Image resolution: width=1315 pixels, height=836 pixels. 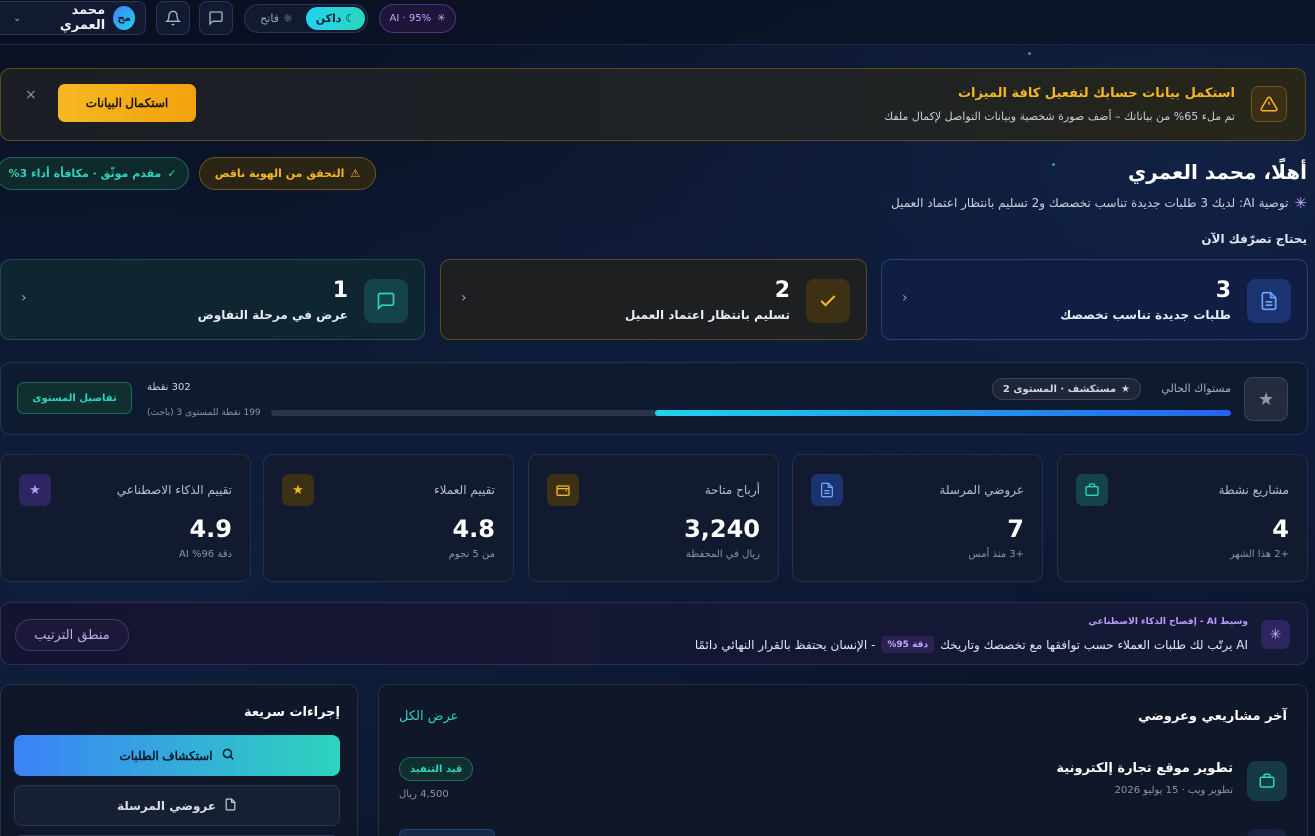 I want to click on list-item-icon, so click(x=1267, y=832).